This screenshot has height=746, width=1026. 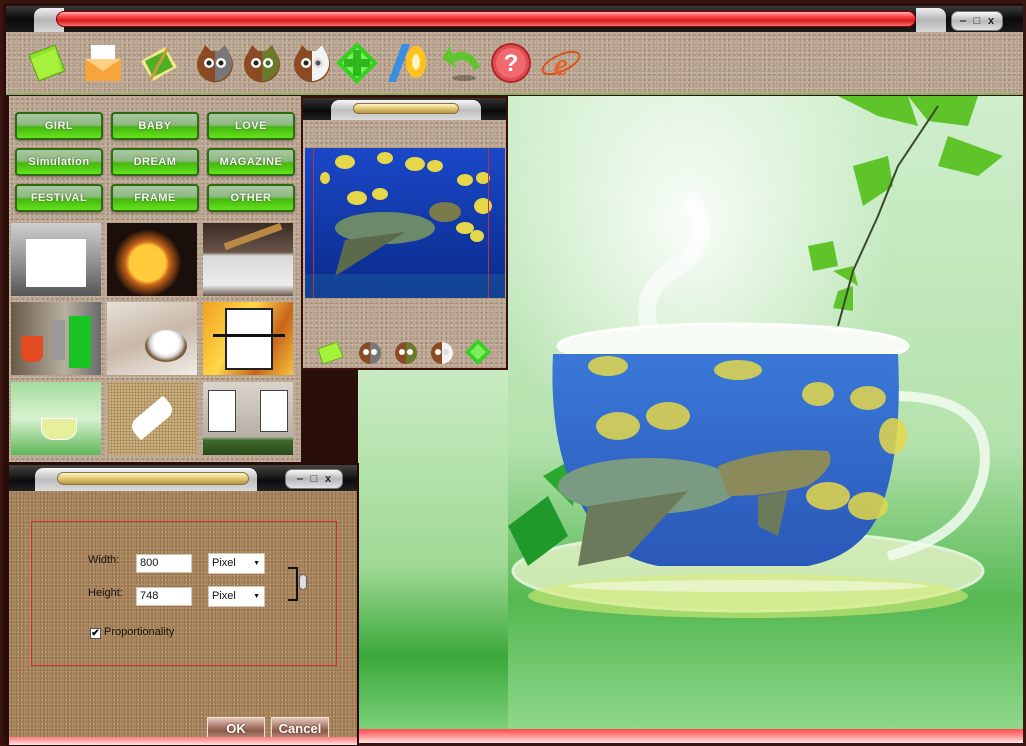 What do you see at coordinates (328, 479) in the screenshot?
I see `dialog-close-button: x` at bounding box center [328, 479].